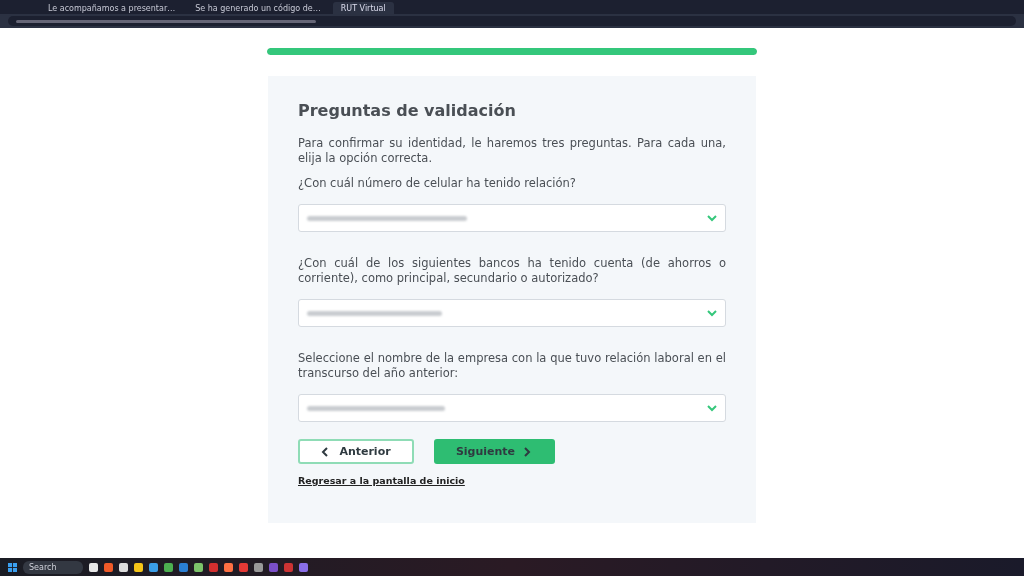 The height and width of the screenshot is (576, 1024). Describe the element at coordinates (512, 151) in the screenshot. I see `intro-text: Para confirmar su identidad, le haremos tres preguntas. Para cada una, elija la opción correcta.` at that location.